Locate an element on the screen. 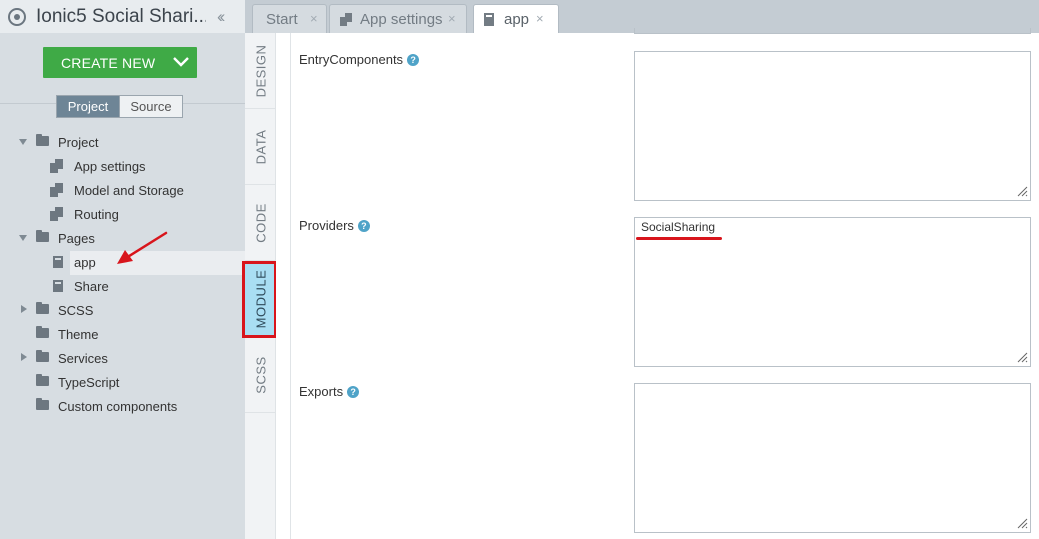 The image size is (1039, 539). vtab-label: DATA is located at coordinates (260, 146).